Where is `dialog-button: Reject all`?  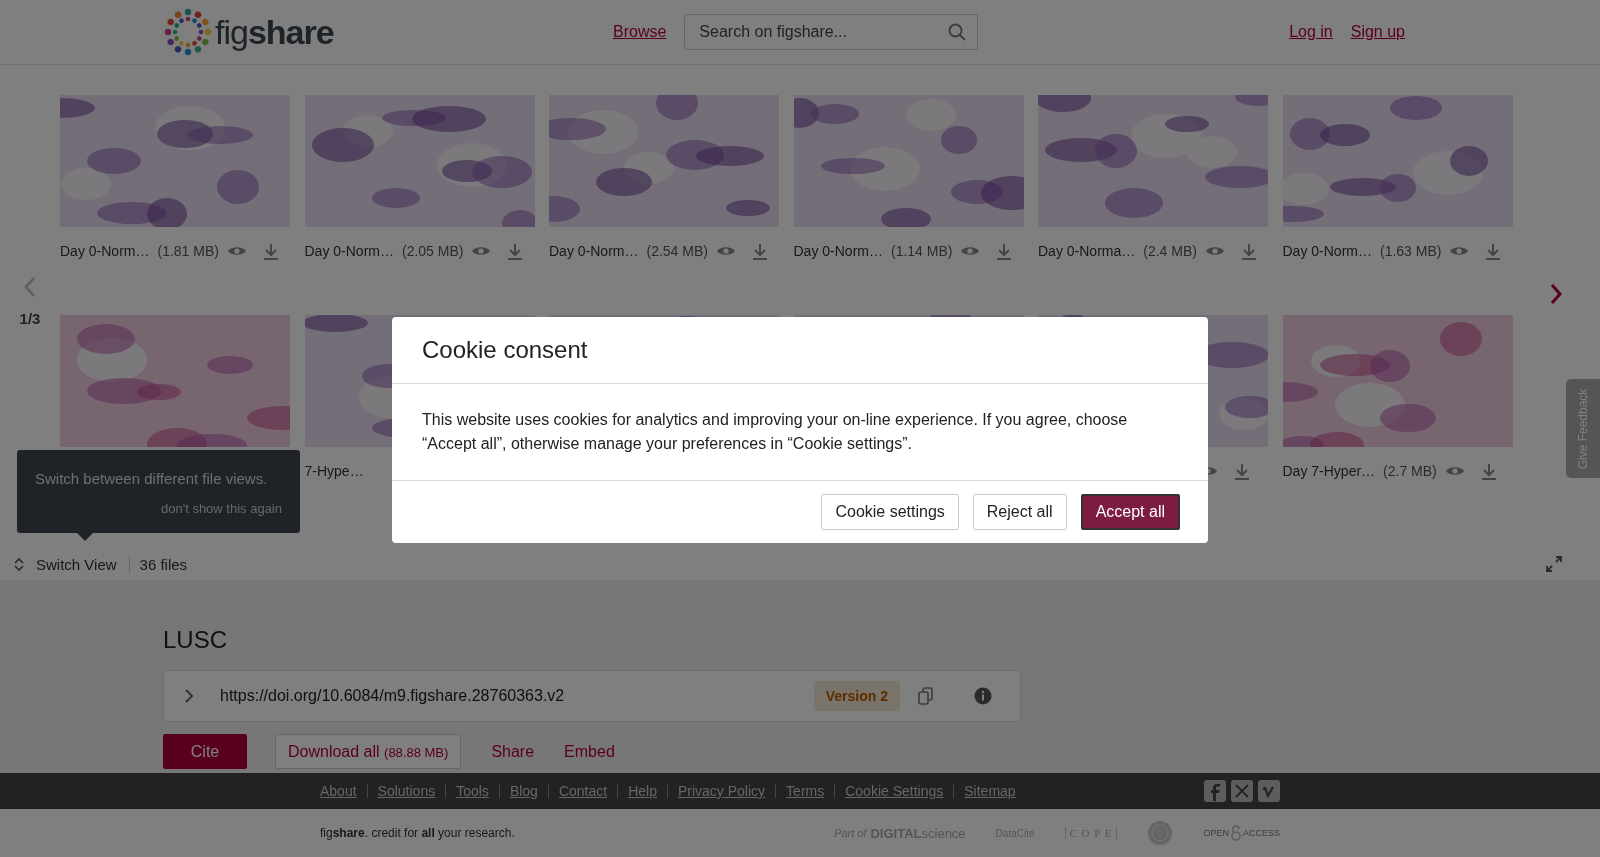 dialog-button: Reject all is located at coordinates (1019, 512).